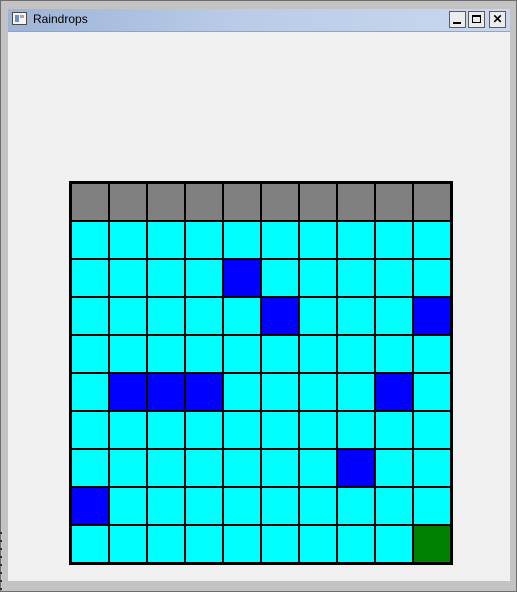  What do you see at coordinates (166, 430) in the screenshot?
I see `cell-water-r6-c2` at bounding box center [166, 430].